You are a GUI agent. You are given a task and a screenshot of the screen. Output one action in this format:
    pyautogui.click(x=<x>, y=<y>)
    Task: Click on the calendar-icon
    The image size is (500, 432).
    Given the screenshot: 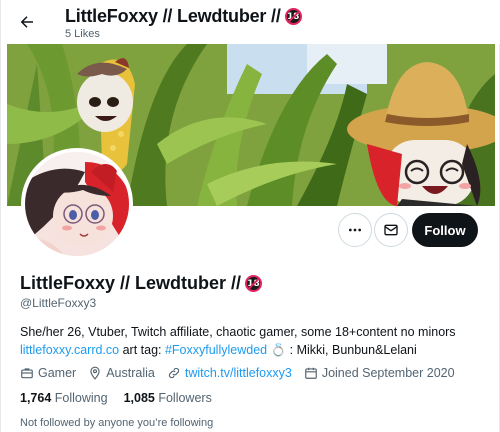 What is the action you would take?
    pyautogui.click(x=310, y=373)
    